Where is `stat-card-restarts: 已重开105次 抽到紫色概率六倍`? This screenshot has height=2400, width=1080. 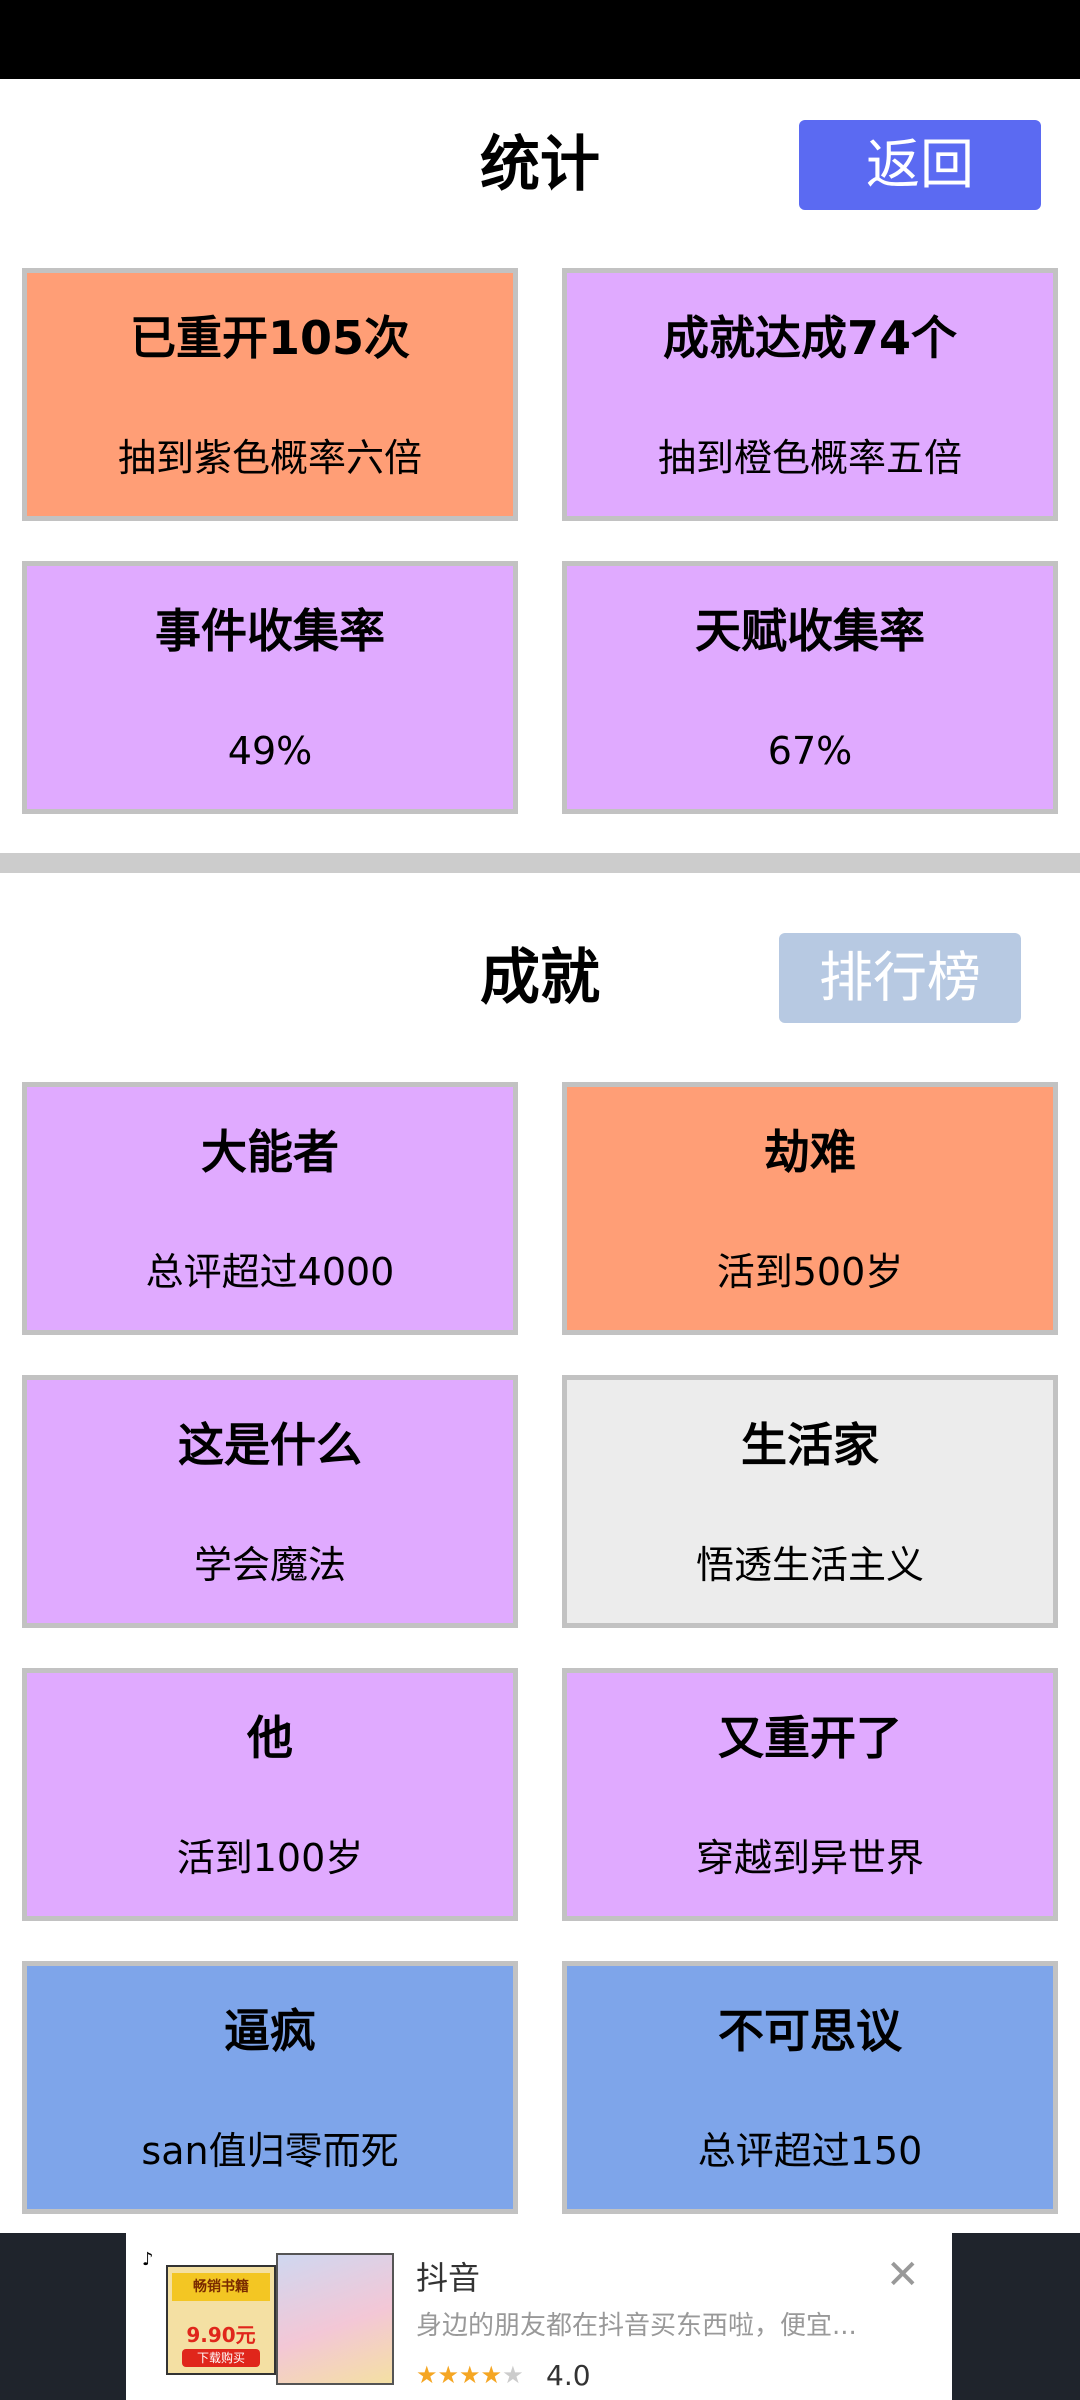 stat-card-restarts: 已重开105次 抽到紫色概率六倍 is located at coordinates (270, 394).